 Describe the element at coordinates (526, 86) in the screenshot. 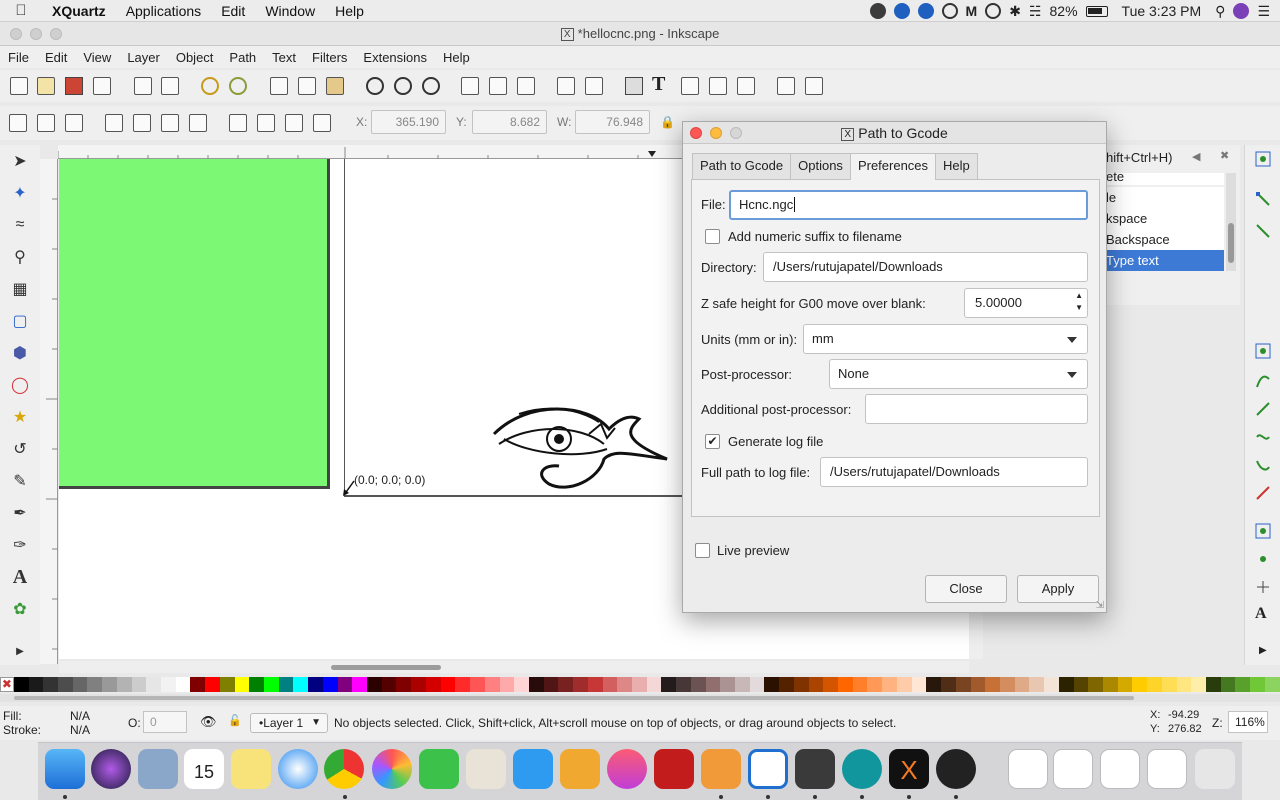

I see `unlink-clone-icon` at that location.